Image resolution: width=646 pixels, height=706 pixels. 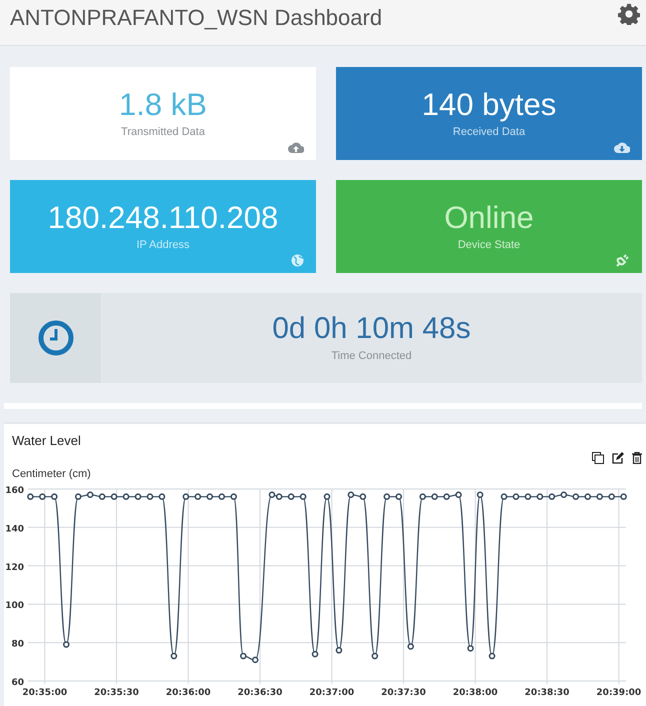 I want to click on cloud-download-icon, so click(x=622, y=148).